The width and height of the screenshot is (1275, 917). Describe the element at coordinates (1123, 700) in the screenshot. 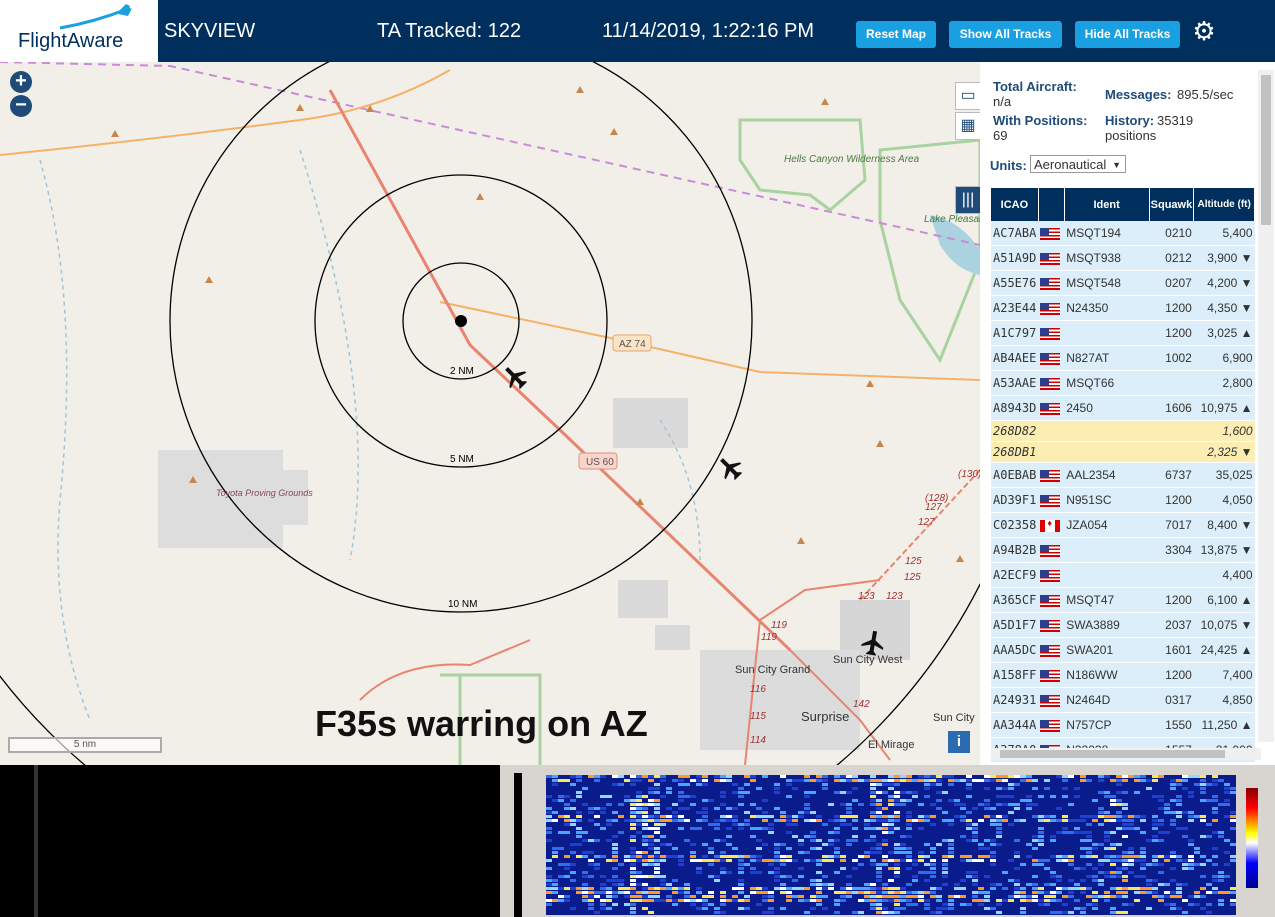

I see `table-row: A24931 N2464D 0317 4,850` at that location.